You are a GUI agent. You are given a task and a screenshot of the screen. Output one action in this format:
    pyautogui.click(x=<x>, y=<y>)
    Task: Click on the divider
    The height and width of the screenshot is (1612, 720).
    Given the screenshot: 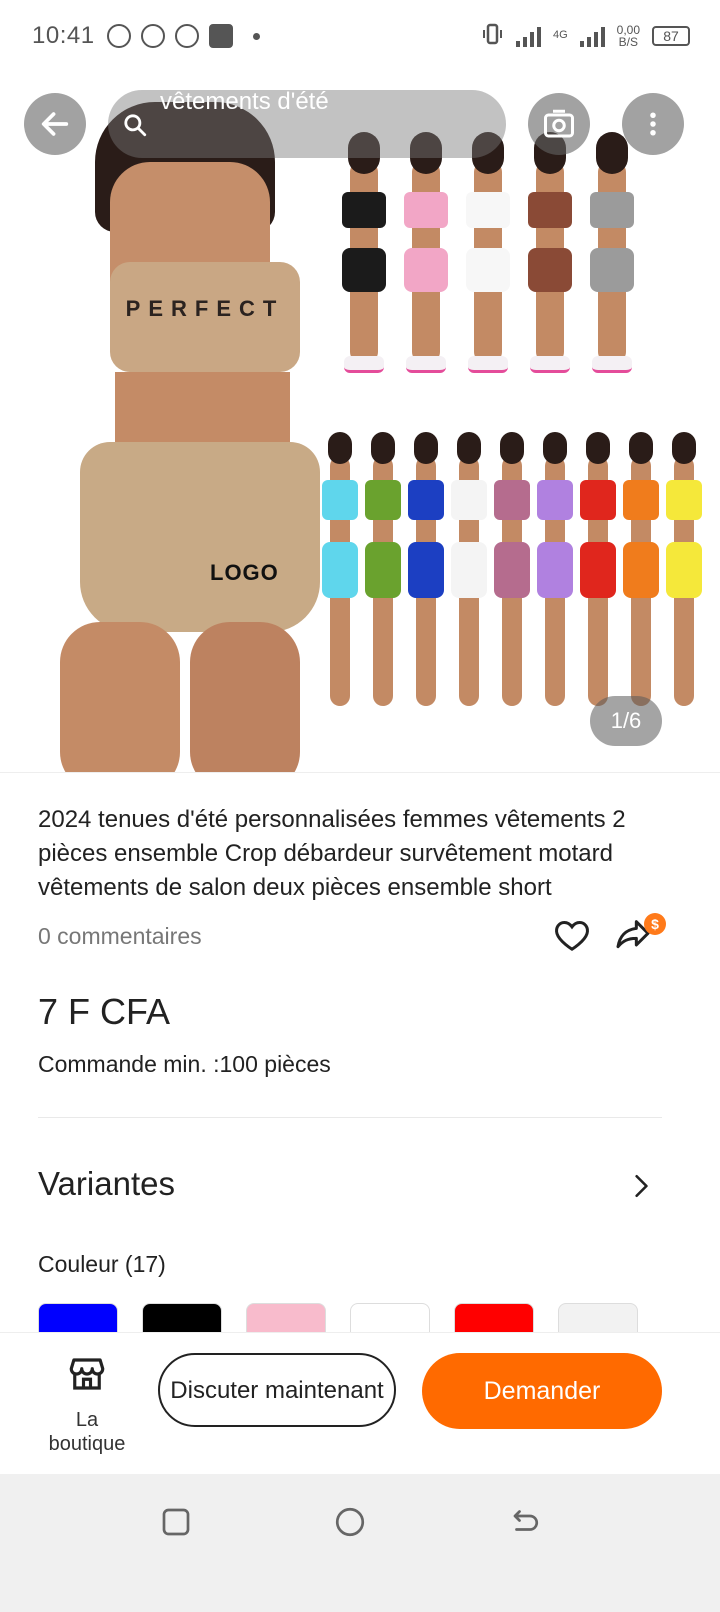 What is the action you would take?
    pyautogui.click(x=350, y=1117)
    